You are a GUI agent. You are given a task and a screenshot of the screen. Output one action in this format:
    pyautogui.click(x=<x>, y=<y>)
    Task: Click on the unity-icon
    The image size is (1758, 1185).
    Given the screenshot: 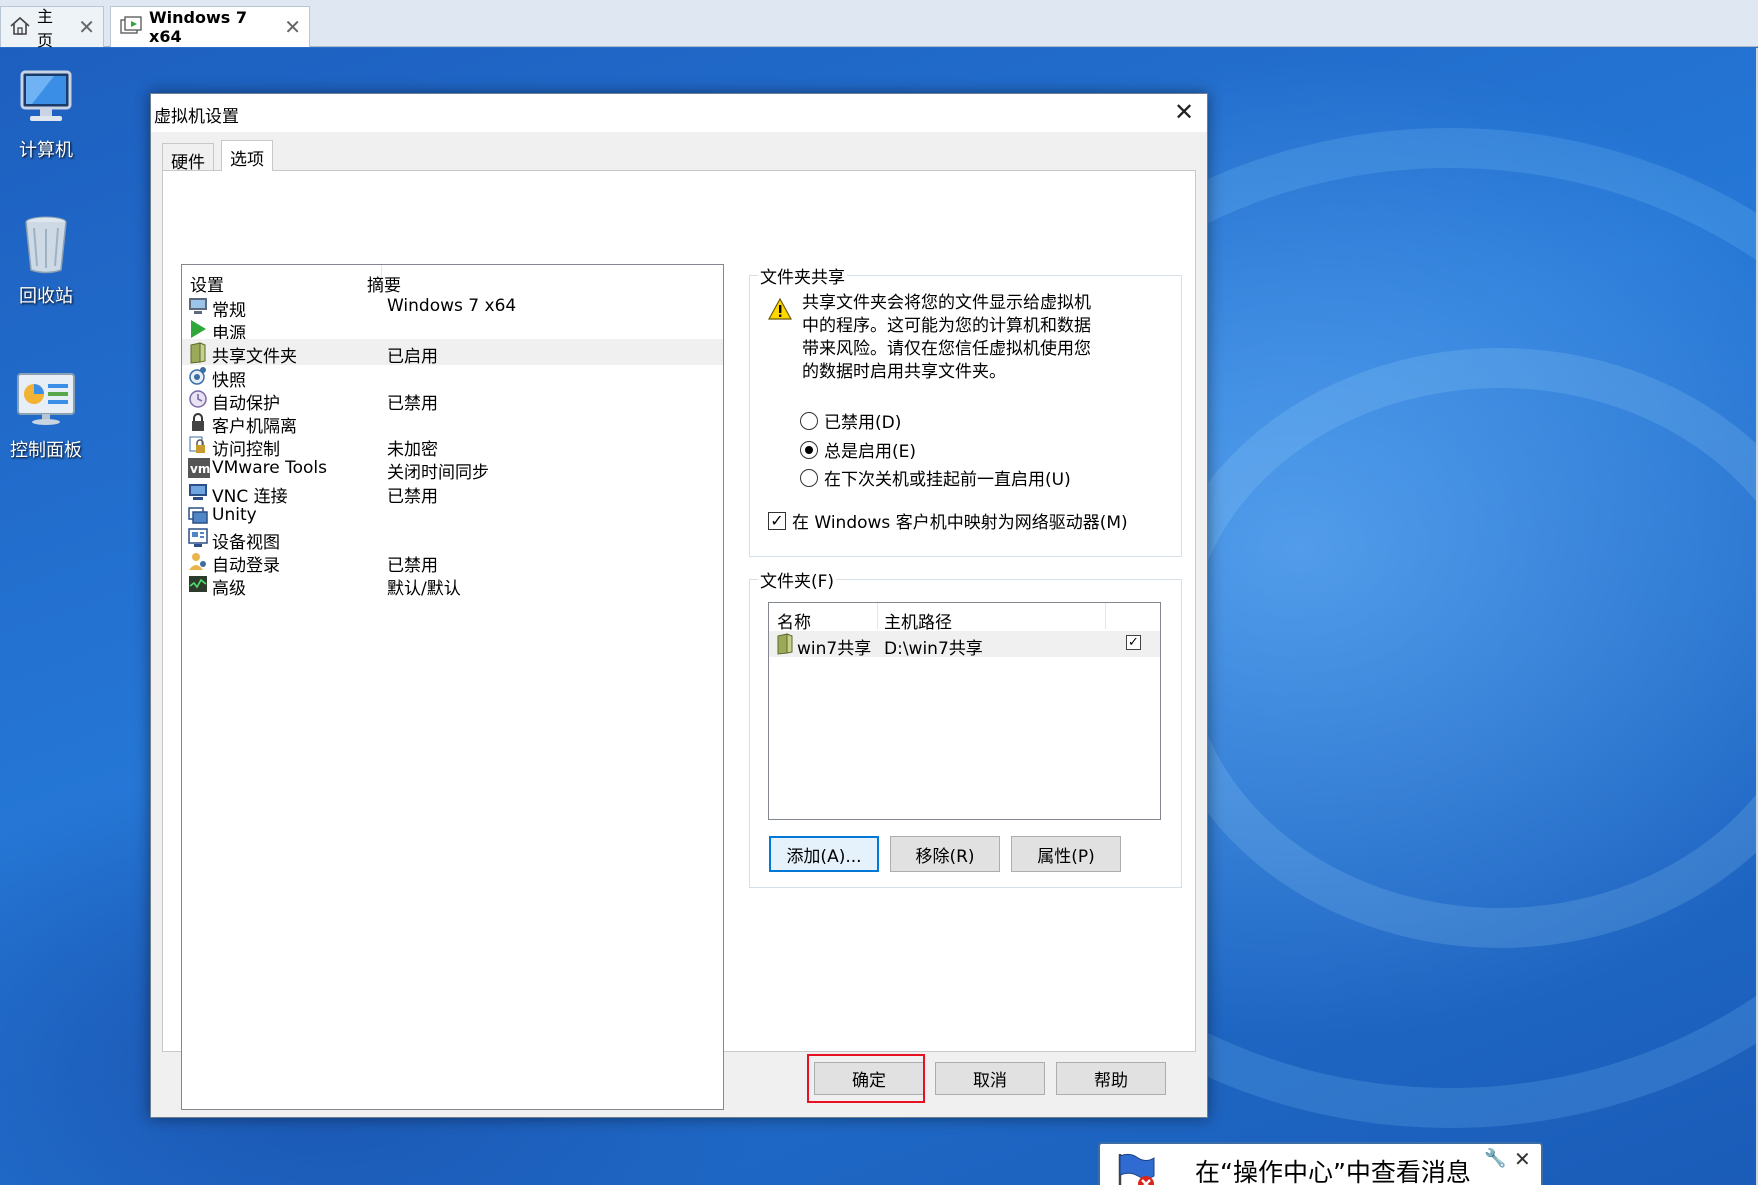 What is the action you would take?
    pyautogui.click(x=198, y=515)
    